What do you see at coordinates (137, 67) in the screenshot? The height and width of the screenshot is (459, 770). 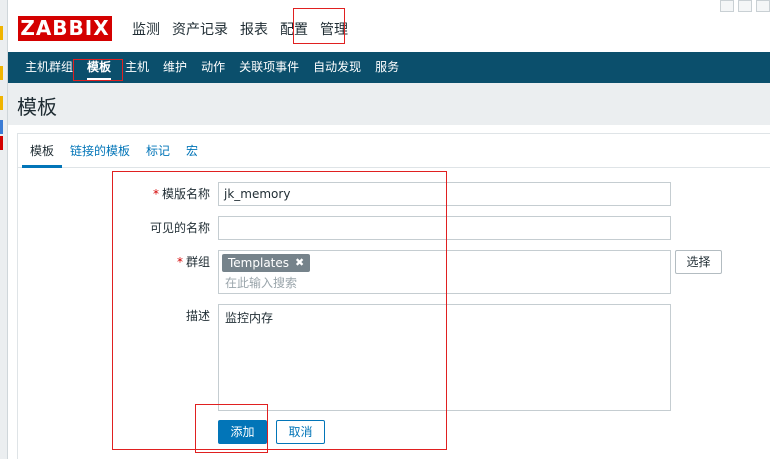 I see `sub-menu-hosts: 主机` at bounding box center [137, 67].